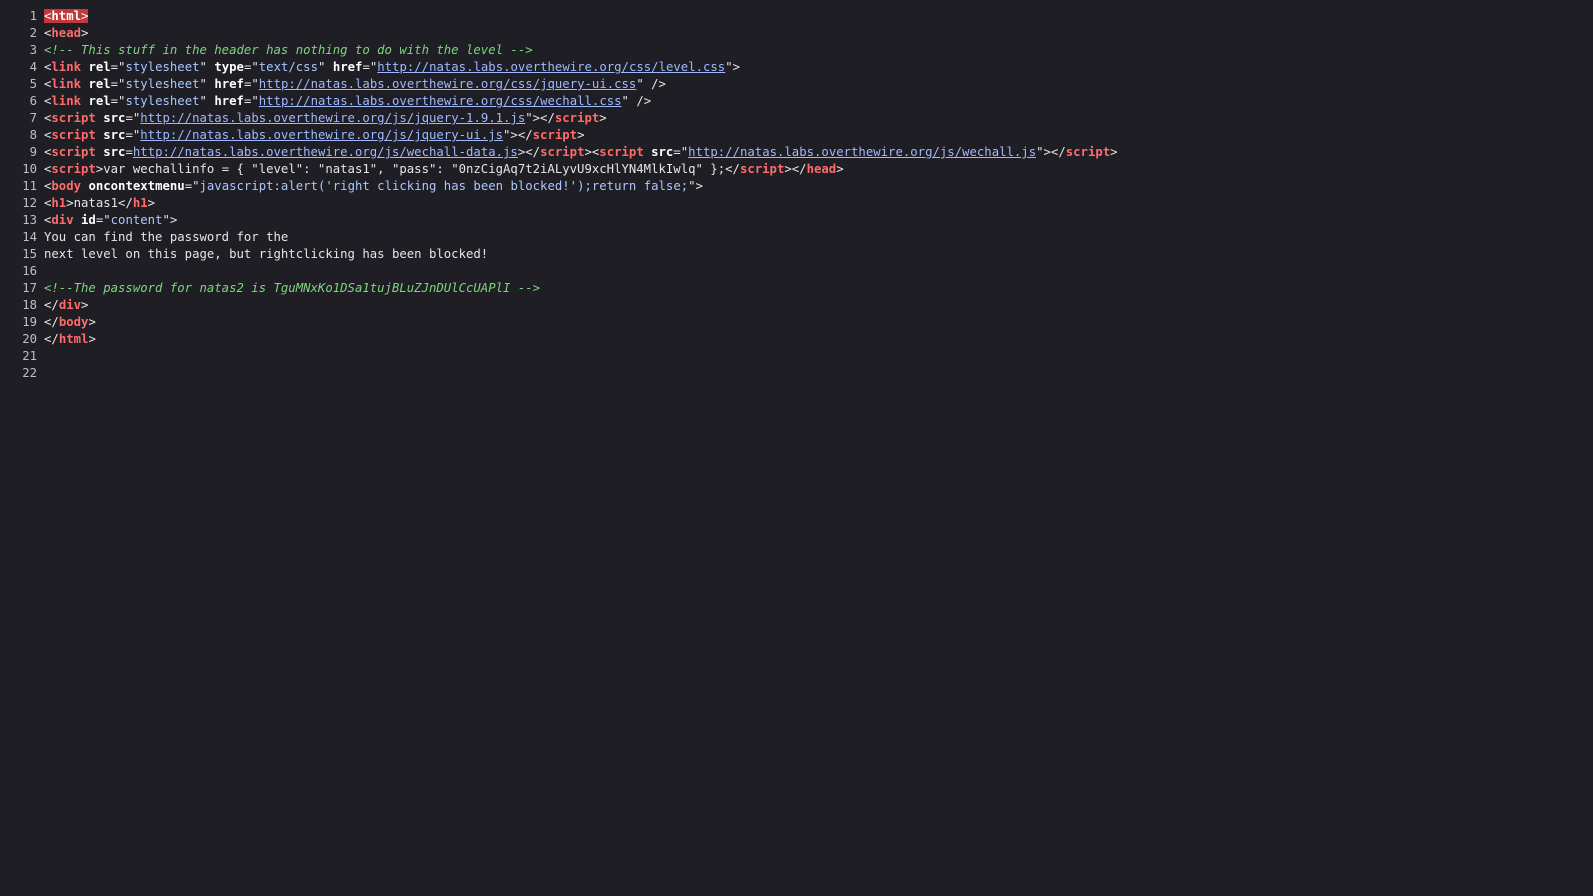 Image resolution: width=1593 pixels, height=896 pixels. What do you see at coordinates (29, 288) in the screenshot?
I see `line-number: 17` at bounding box center [29, 288].